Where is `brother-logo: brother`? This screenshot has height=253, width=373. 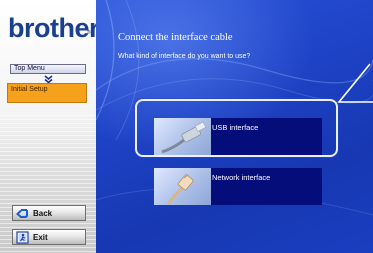
brother-logo: brother is located at coordinates (52, 28).